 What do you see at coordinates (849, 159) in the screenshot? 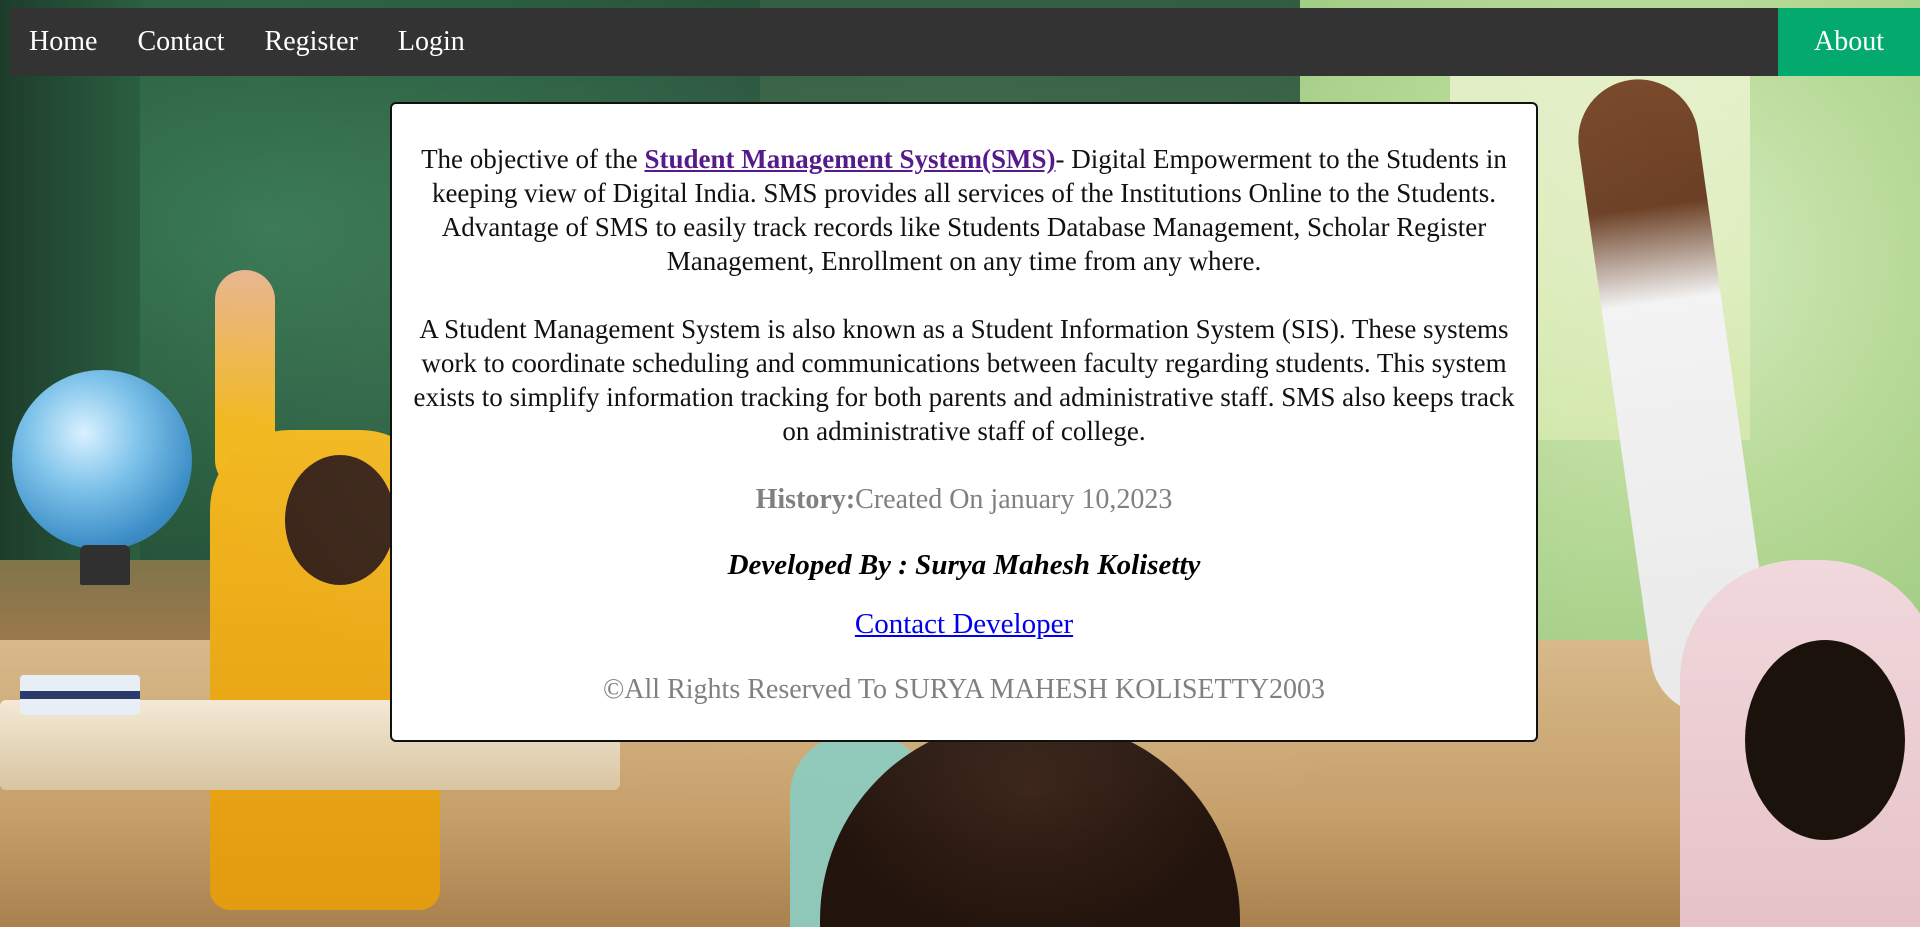
I see `sms-link: Student Management System(SMS)` at bounding box center [849, 159].